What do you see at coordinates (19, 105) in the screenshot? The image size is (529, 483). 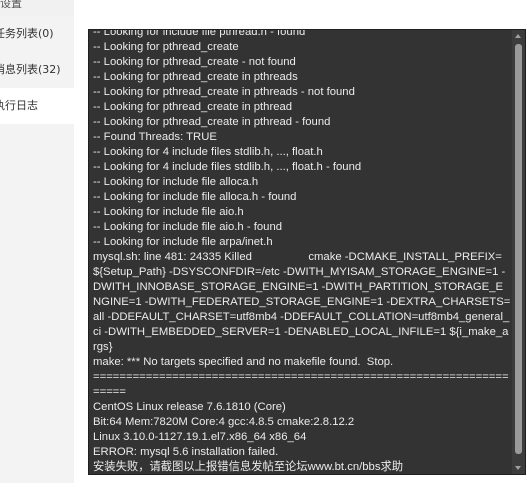 I see `sidebar-item-label: 执行日志` at bounding box center [19, 105].